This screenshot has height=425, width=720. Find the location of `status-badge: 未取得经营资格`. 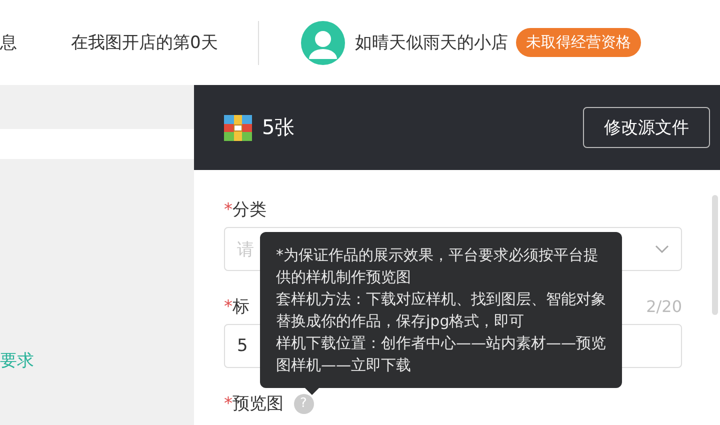

status-badge: 未取得经营资格 is located at coordinates (578, 42).